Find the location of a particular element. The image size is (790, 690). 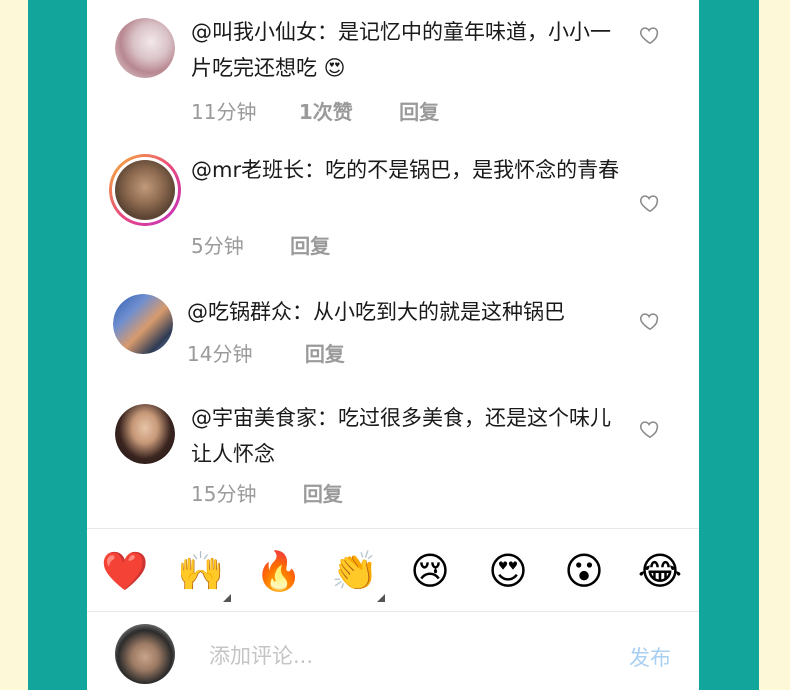

comment-meta: 14分钟 回复 is located at coordinates (266, 352).